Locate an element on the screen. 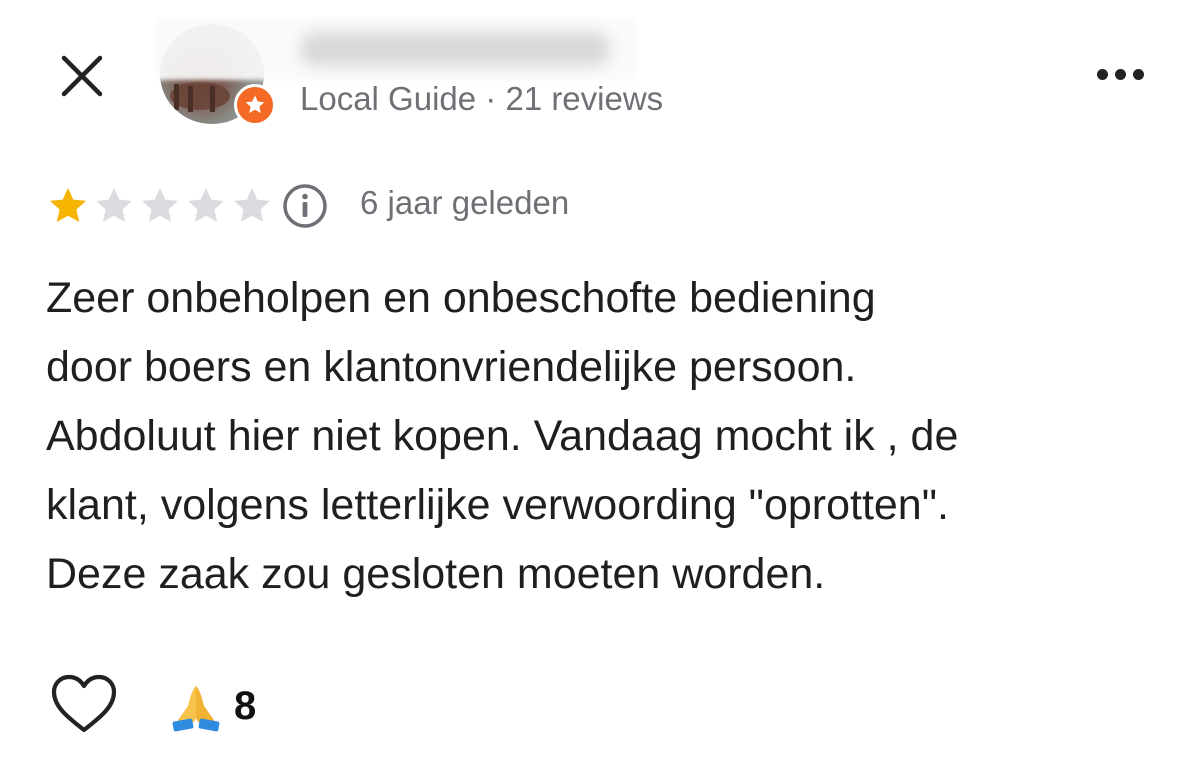  more-options-button is located at coordinates (1120, 74).